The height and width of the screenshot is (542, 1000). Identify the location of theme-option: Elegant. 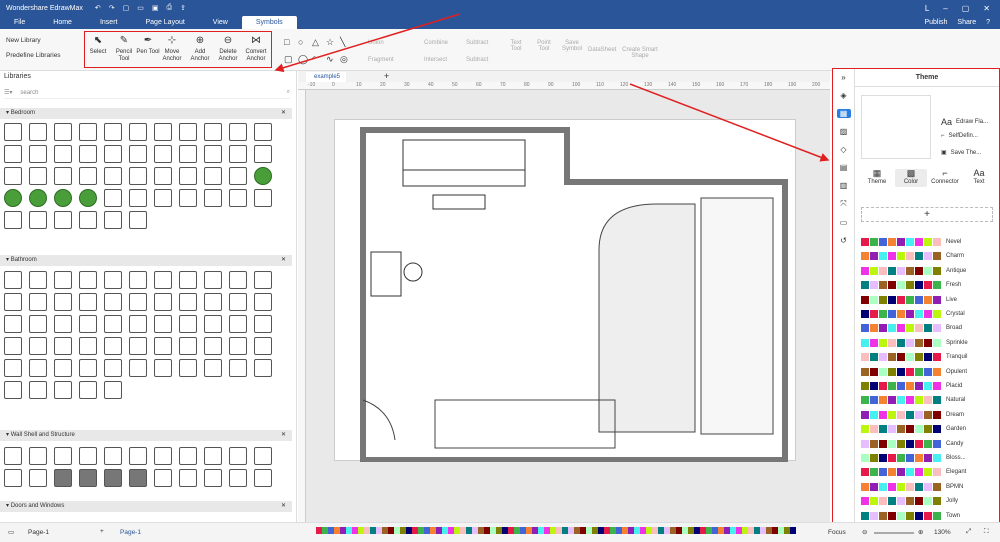
(913, 472).